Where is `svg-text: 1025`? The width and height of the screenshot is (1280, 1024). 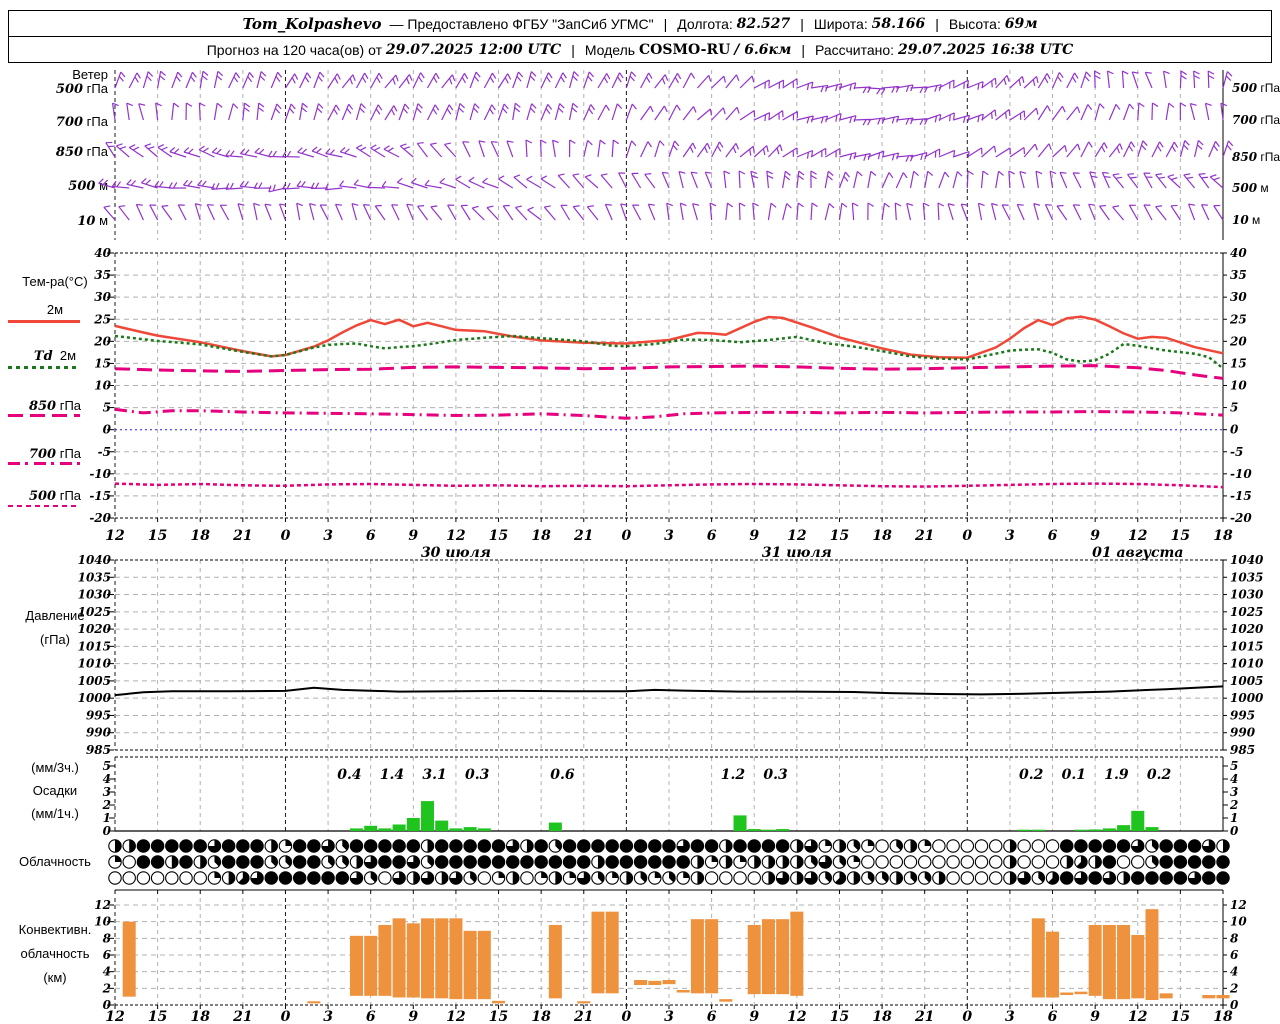 svg-text: 1025 is located at coordinates (94, 612).